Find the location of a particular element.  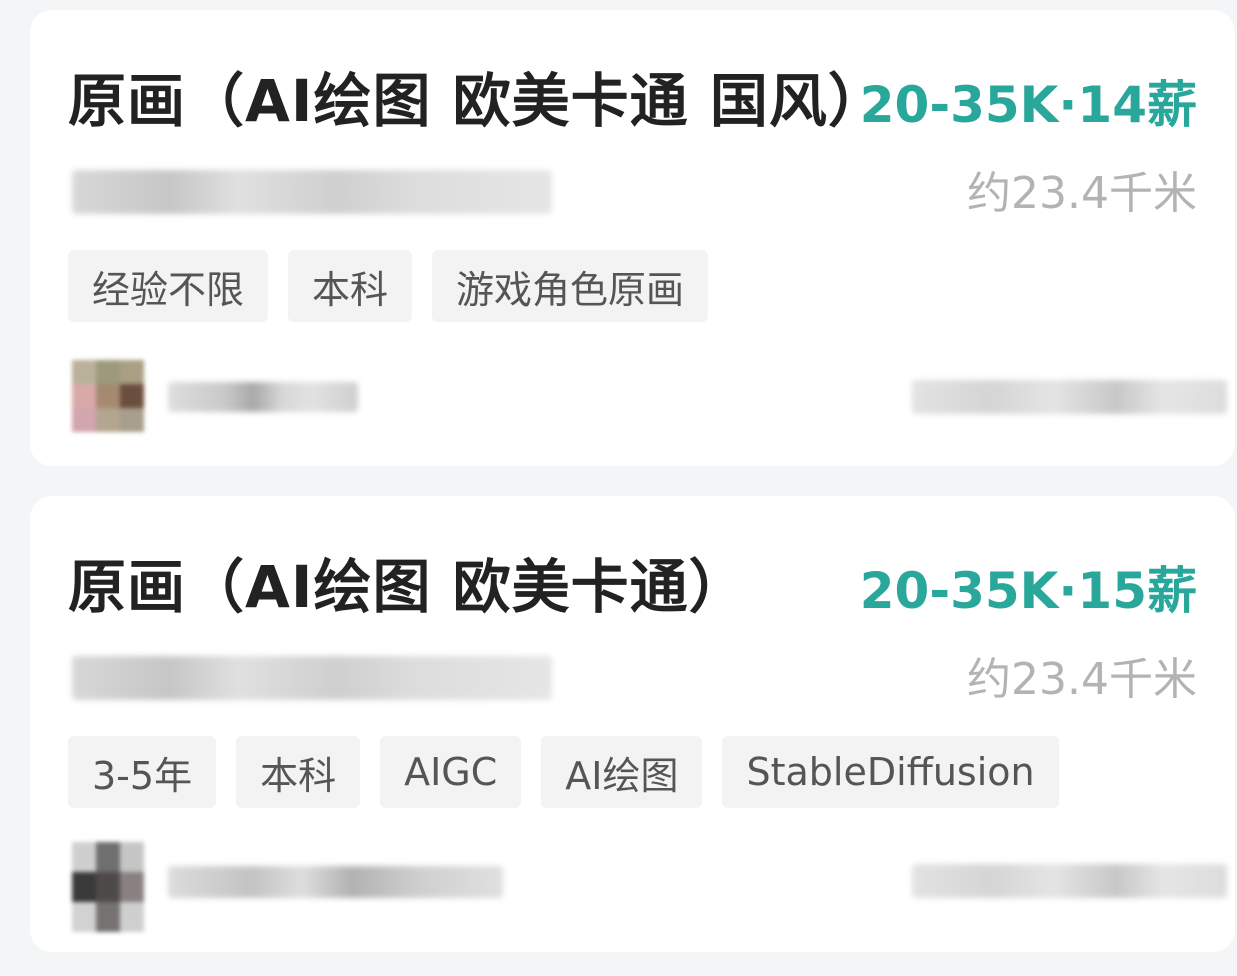

job-title: 原画（AI绘图 欧美卡通 国风） is located at coordinates (477, 101).